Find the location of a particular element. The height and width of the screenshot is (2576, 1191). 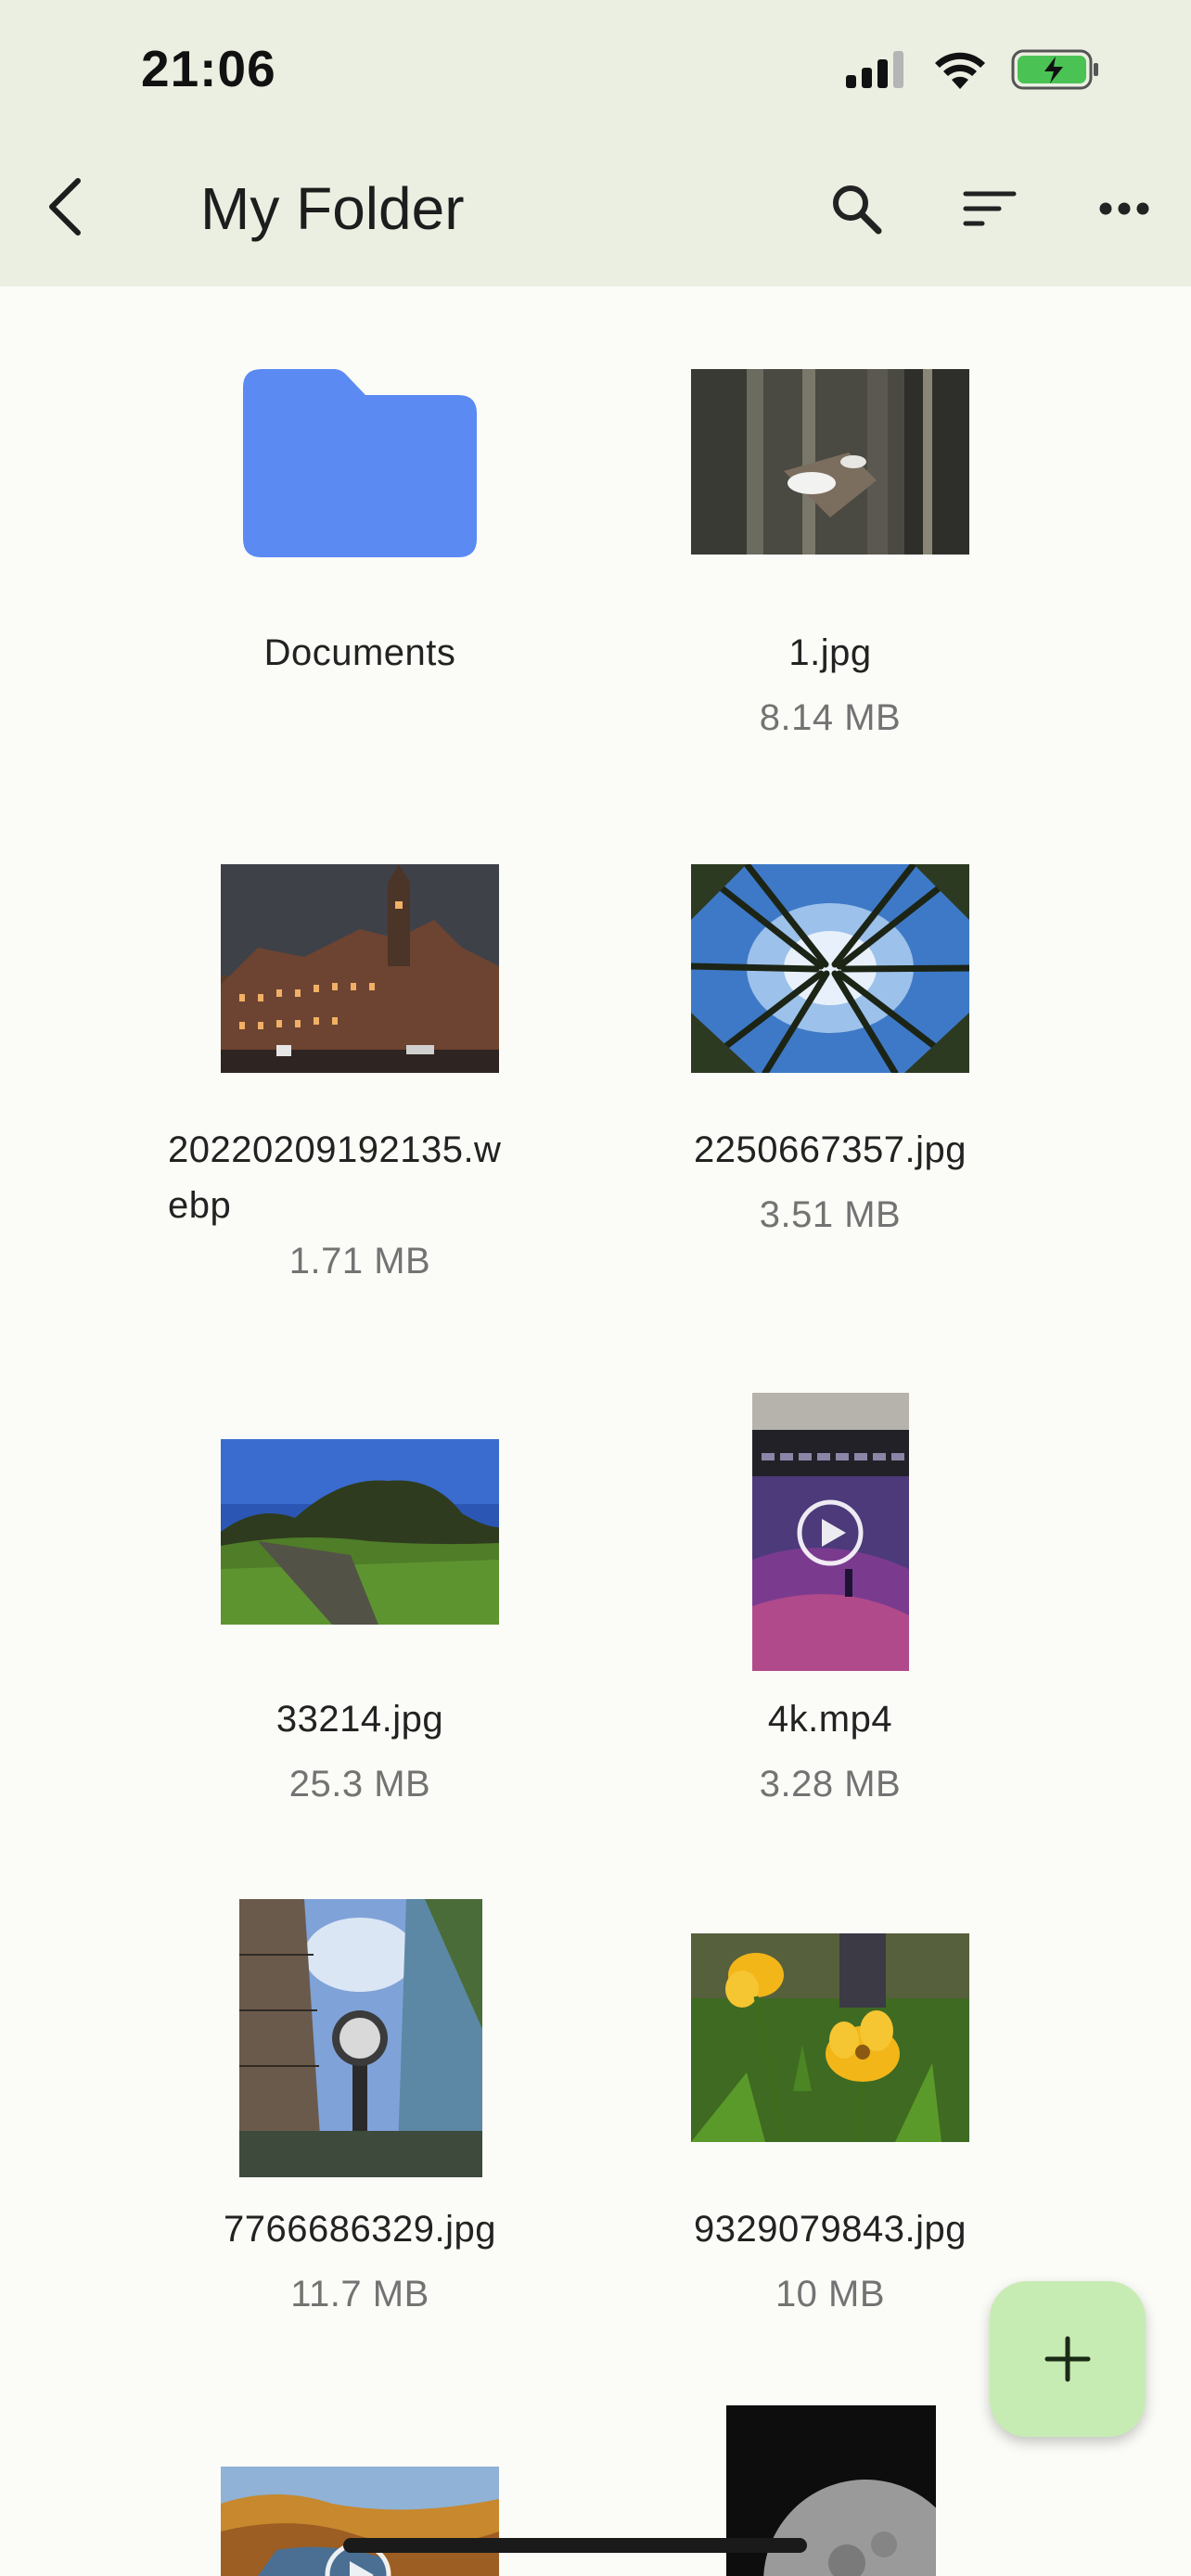

file-item: 33214.jpg 25.3 MB is located at coordinates (360, 1609).